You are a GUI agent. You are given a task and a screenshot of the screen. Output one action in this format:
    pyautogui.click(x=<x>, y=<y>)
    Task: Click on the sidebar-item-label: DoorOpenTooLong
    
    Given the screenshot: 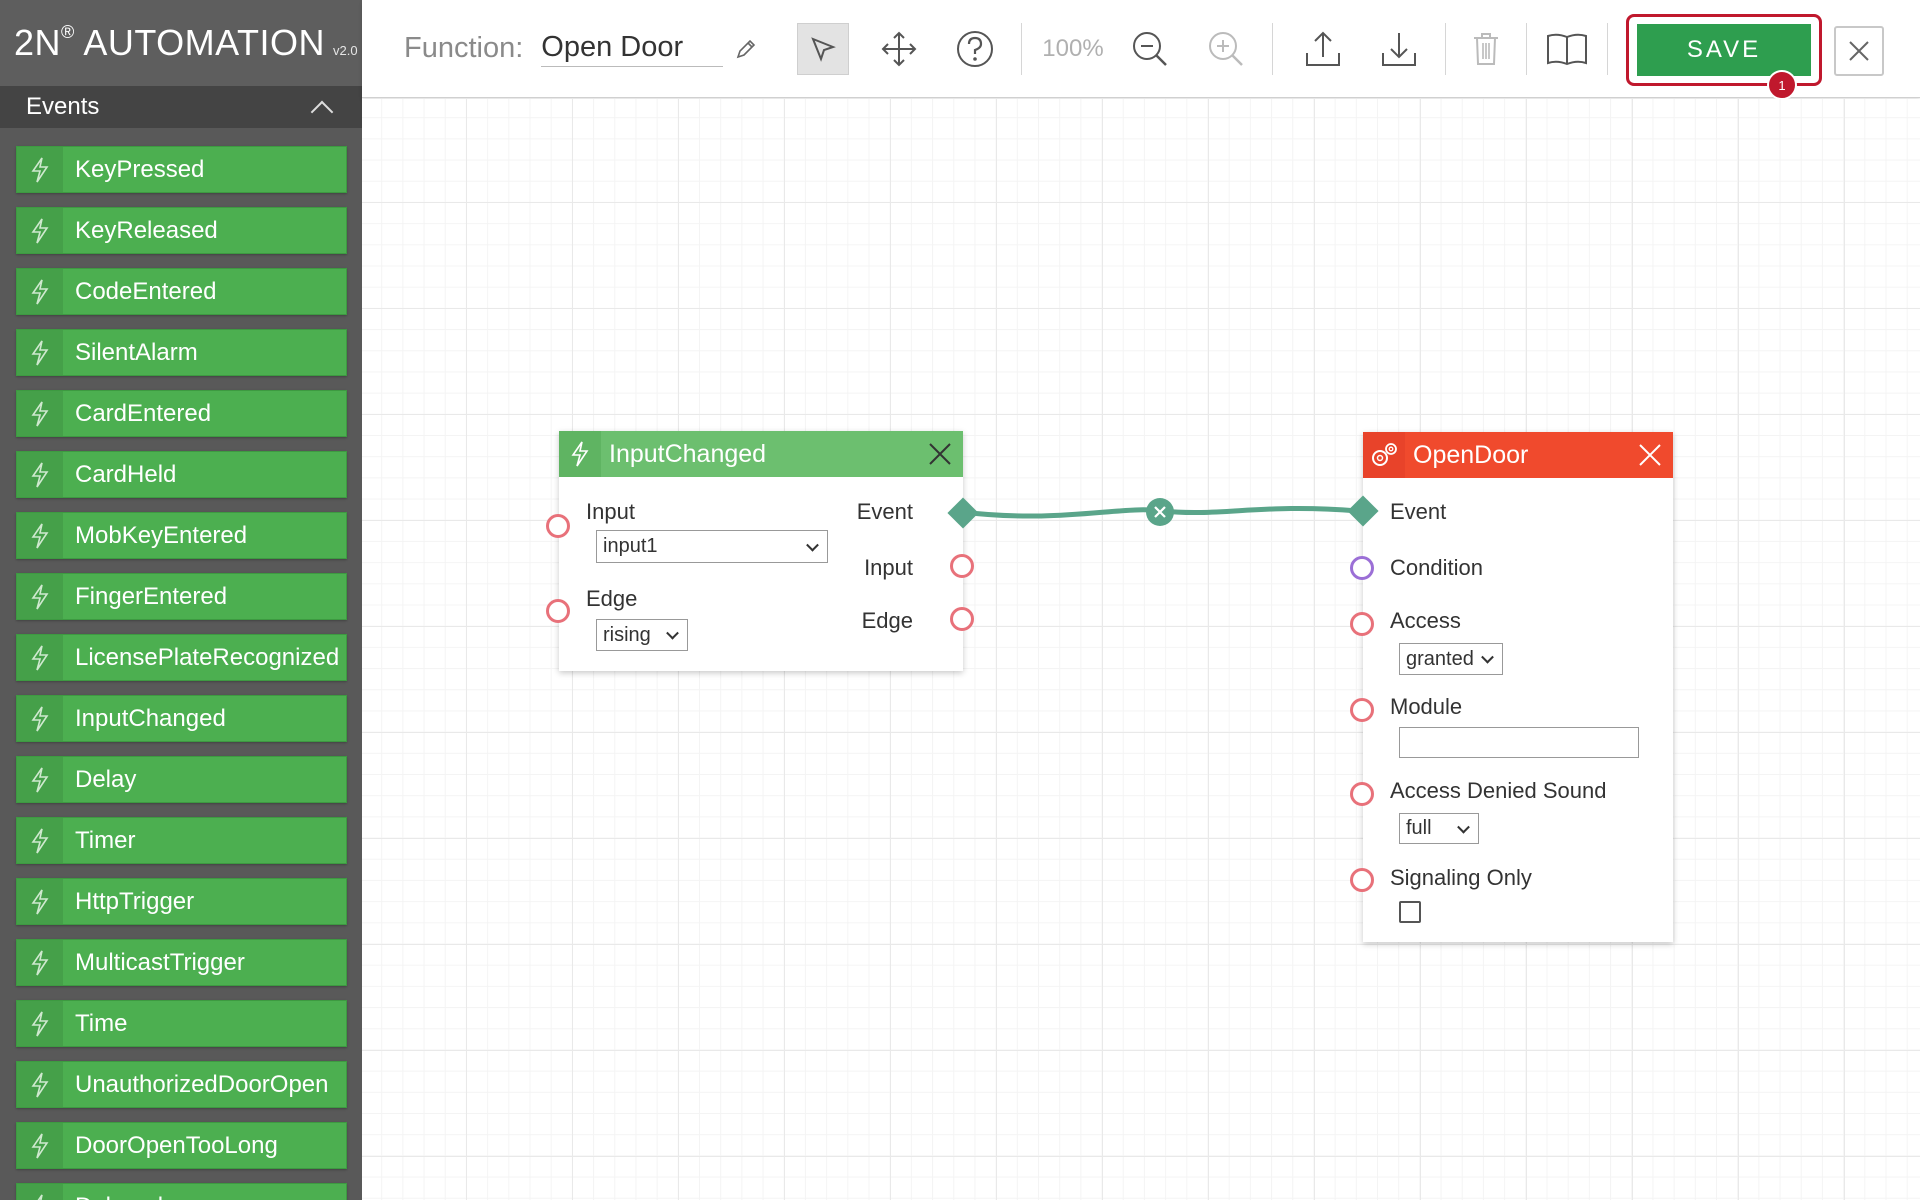 What is the action you would take?
    pyautogui.click(x=176, y=1145)
    